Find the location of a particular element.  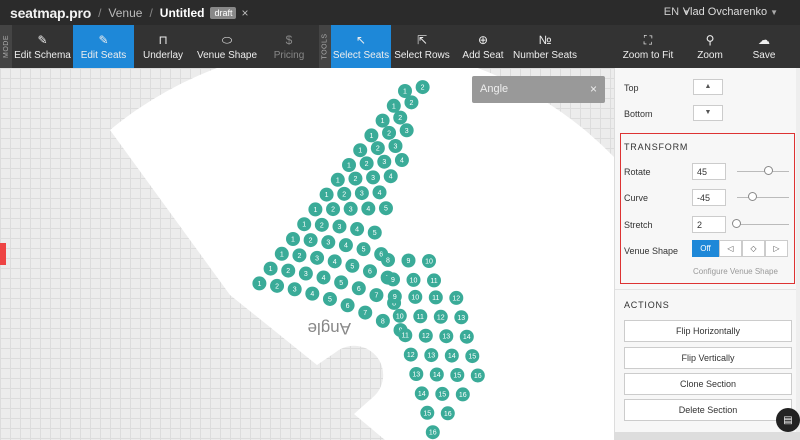

curve-slider-thumb is located at coordinates (752, 196).